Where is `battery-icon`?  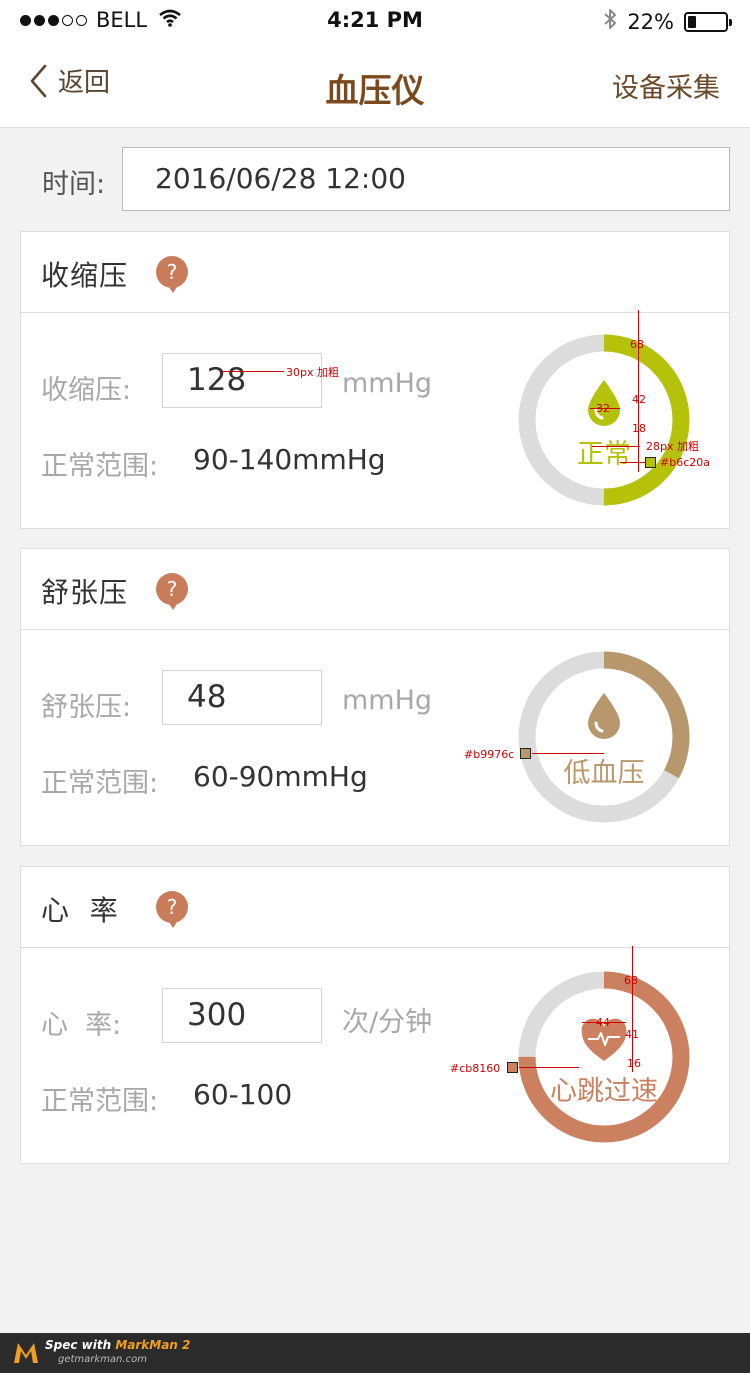 battery-icon is located at coordinates (708, 21).